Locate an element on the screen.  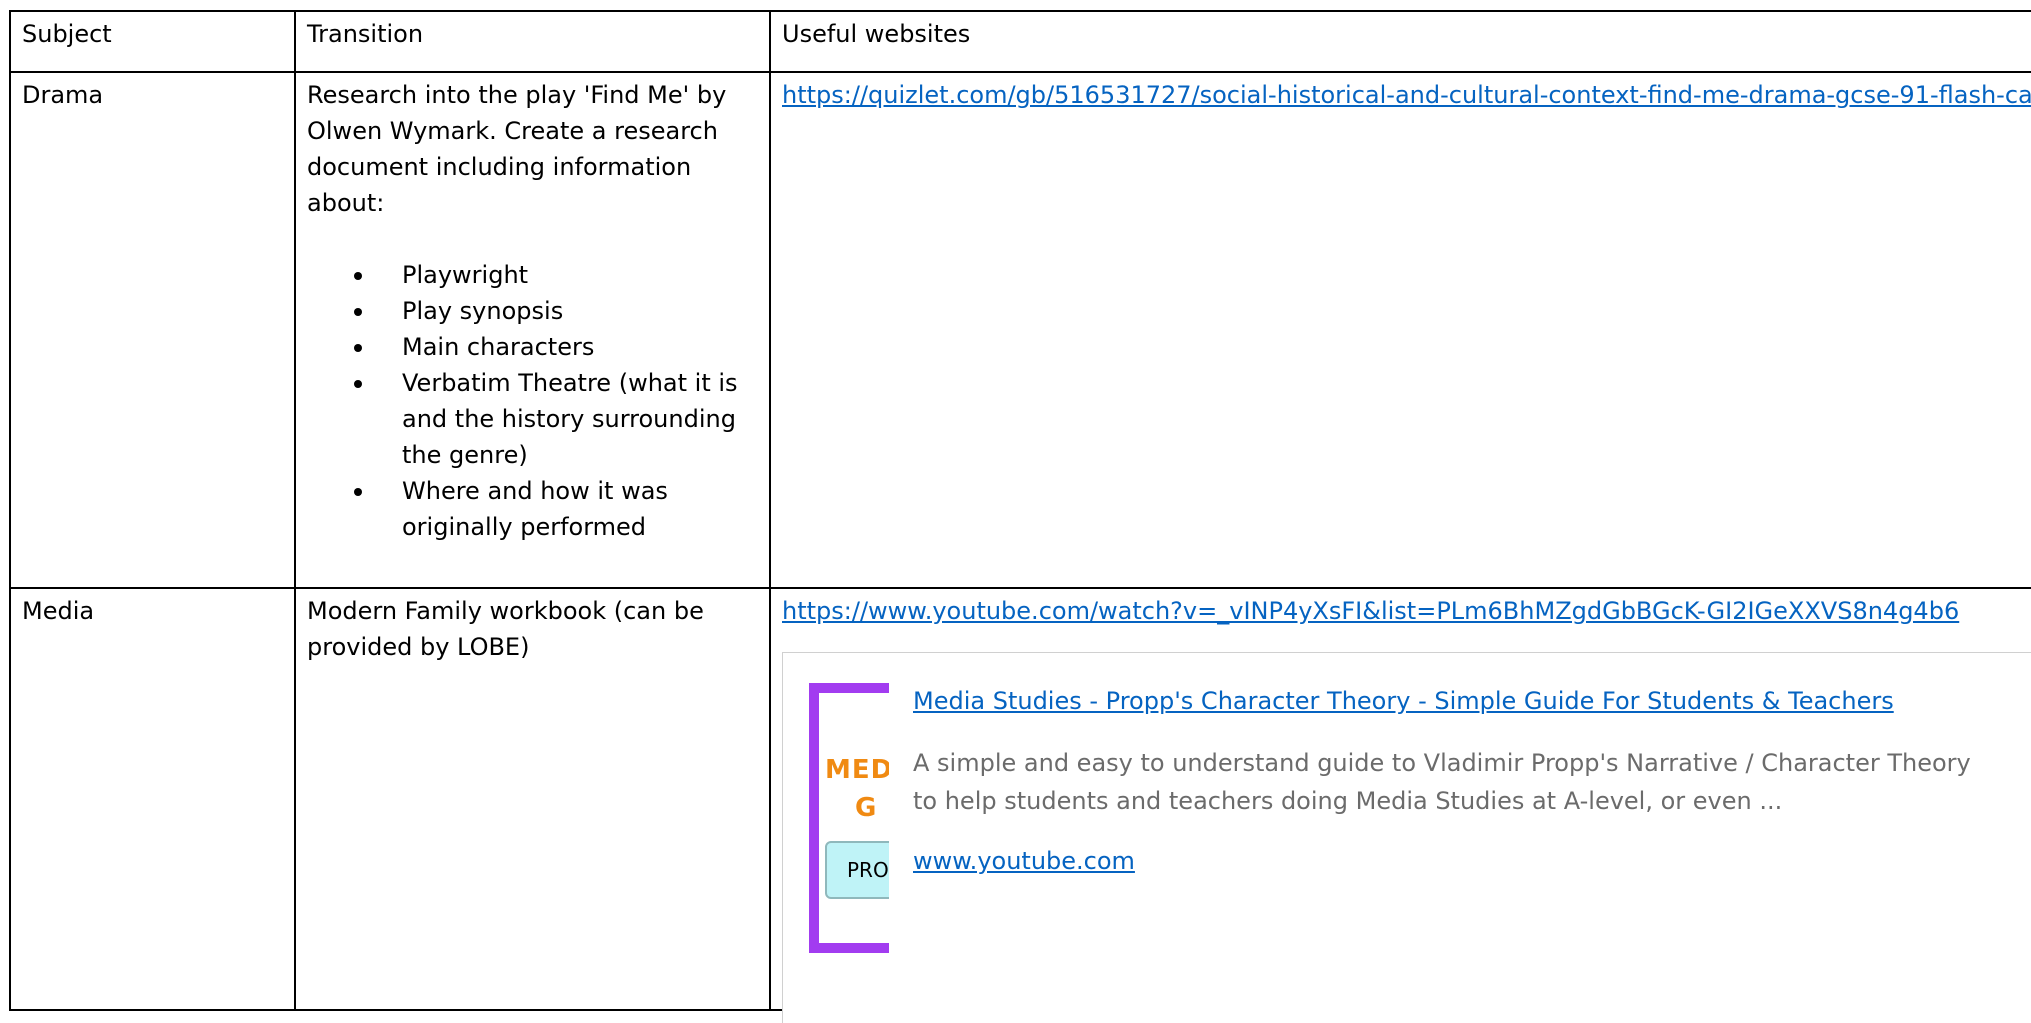
header-cell-websites: Useful websites is located at coordinates (1400, 41).